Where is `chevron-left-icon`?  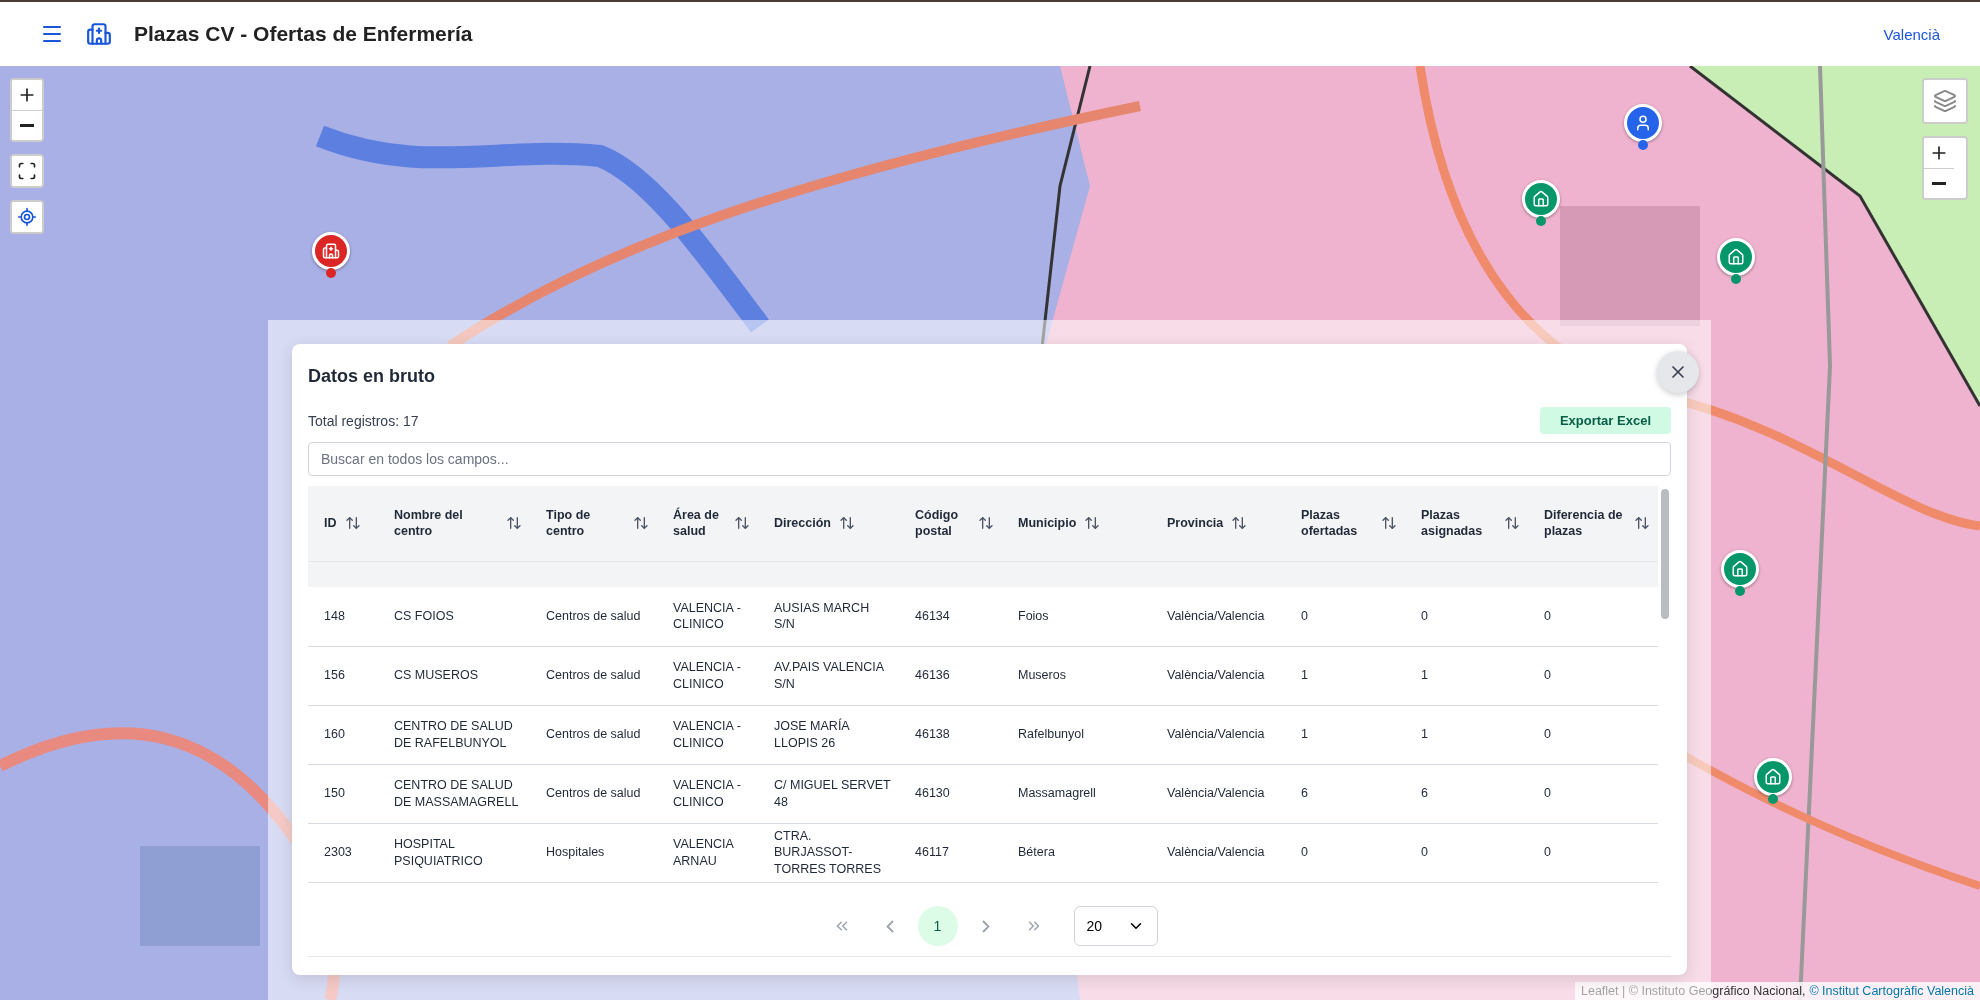
chevron-left-icon is located at coordinates (889, 926).